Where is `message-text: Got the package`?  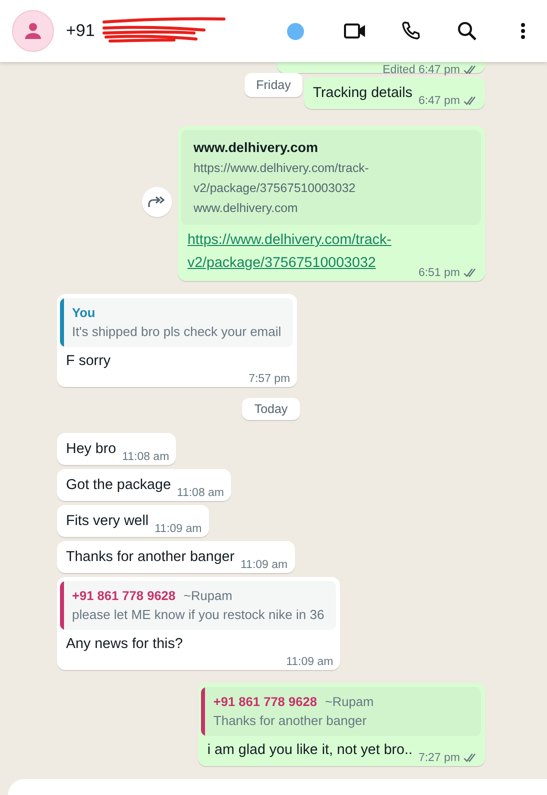 message-text: Got the package is located at coordinates (118, 485).